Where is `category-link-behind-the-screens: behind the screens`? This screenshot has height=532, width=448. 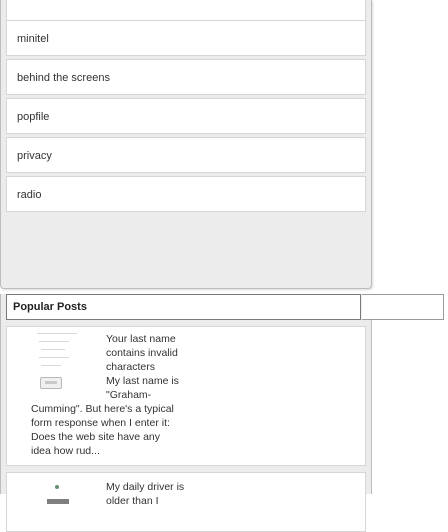
category-link-behind-the-screens: behind the screens is located at coordinates (186, 77).